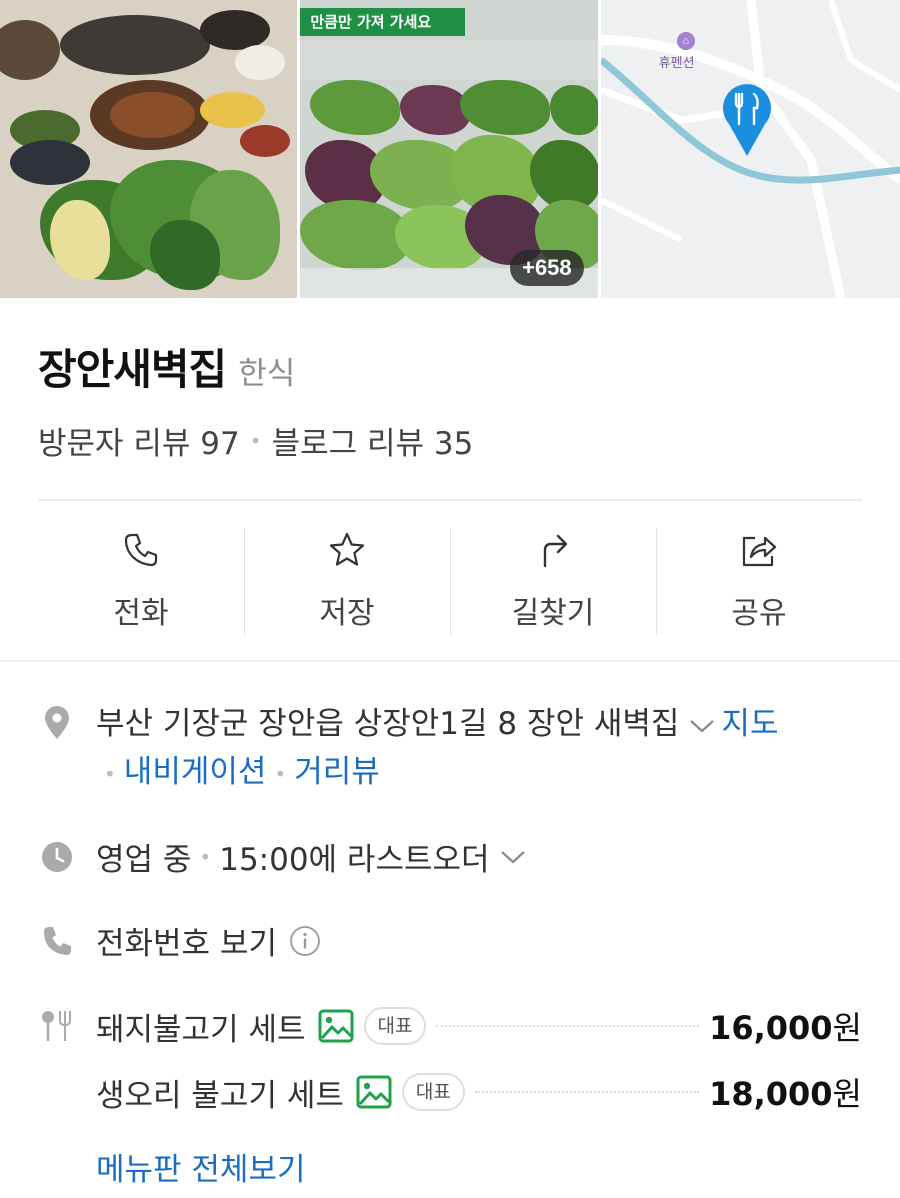 Image resolution: width=900 pixels, height=1198 pixels. What do you see at coordinates (759, 582) in the screenshot?
I see `share-button: 공유` at bounding box center [759, 582].